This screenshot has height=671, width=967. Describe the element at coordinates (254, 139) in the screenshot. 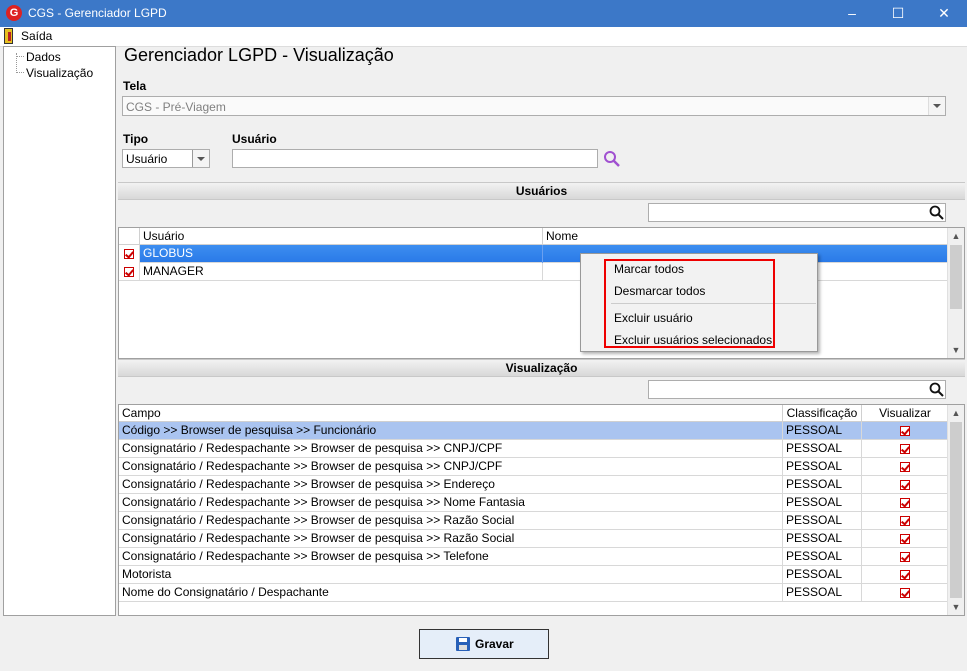

I see `usuario-label: Usuário` at that location.